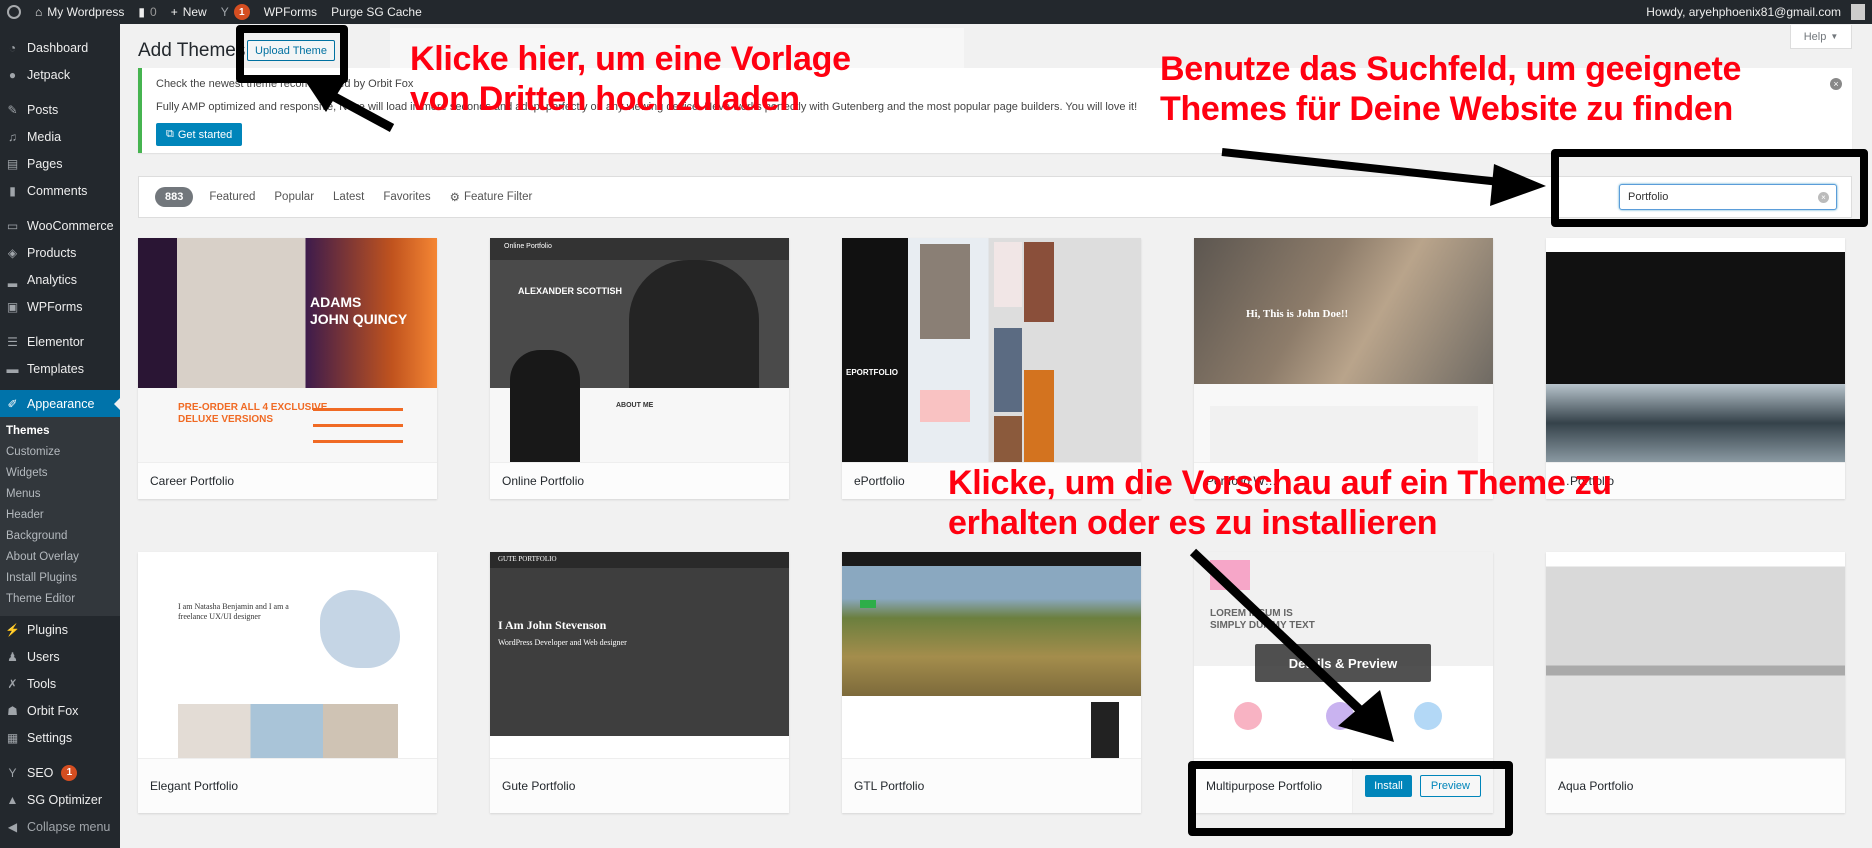  I want to click on sidebar-item-sg-optimizer: ▲ SG Optimizer, so click(60, 799).